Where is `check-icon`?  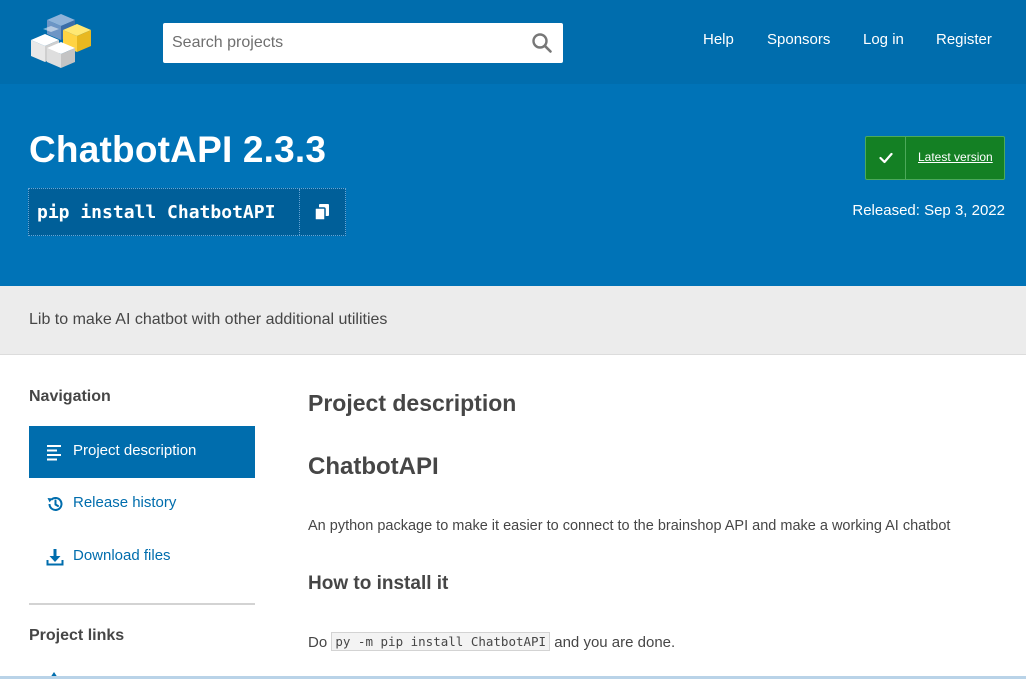 check-icon is located at coordinates (886, 158).